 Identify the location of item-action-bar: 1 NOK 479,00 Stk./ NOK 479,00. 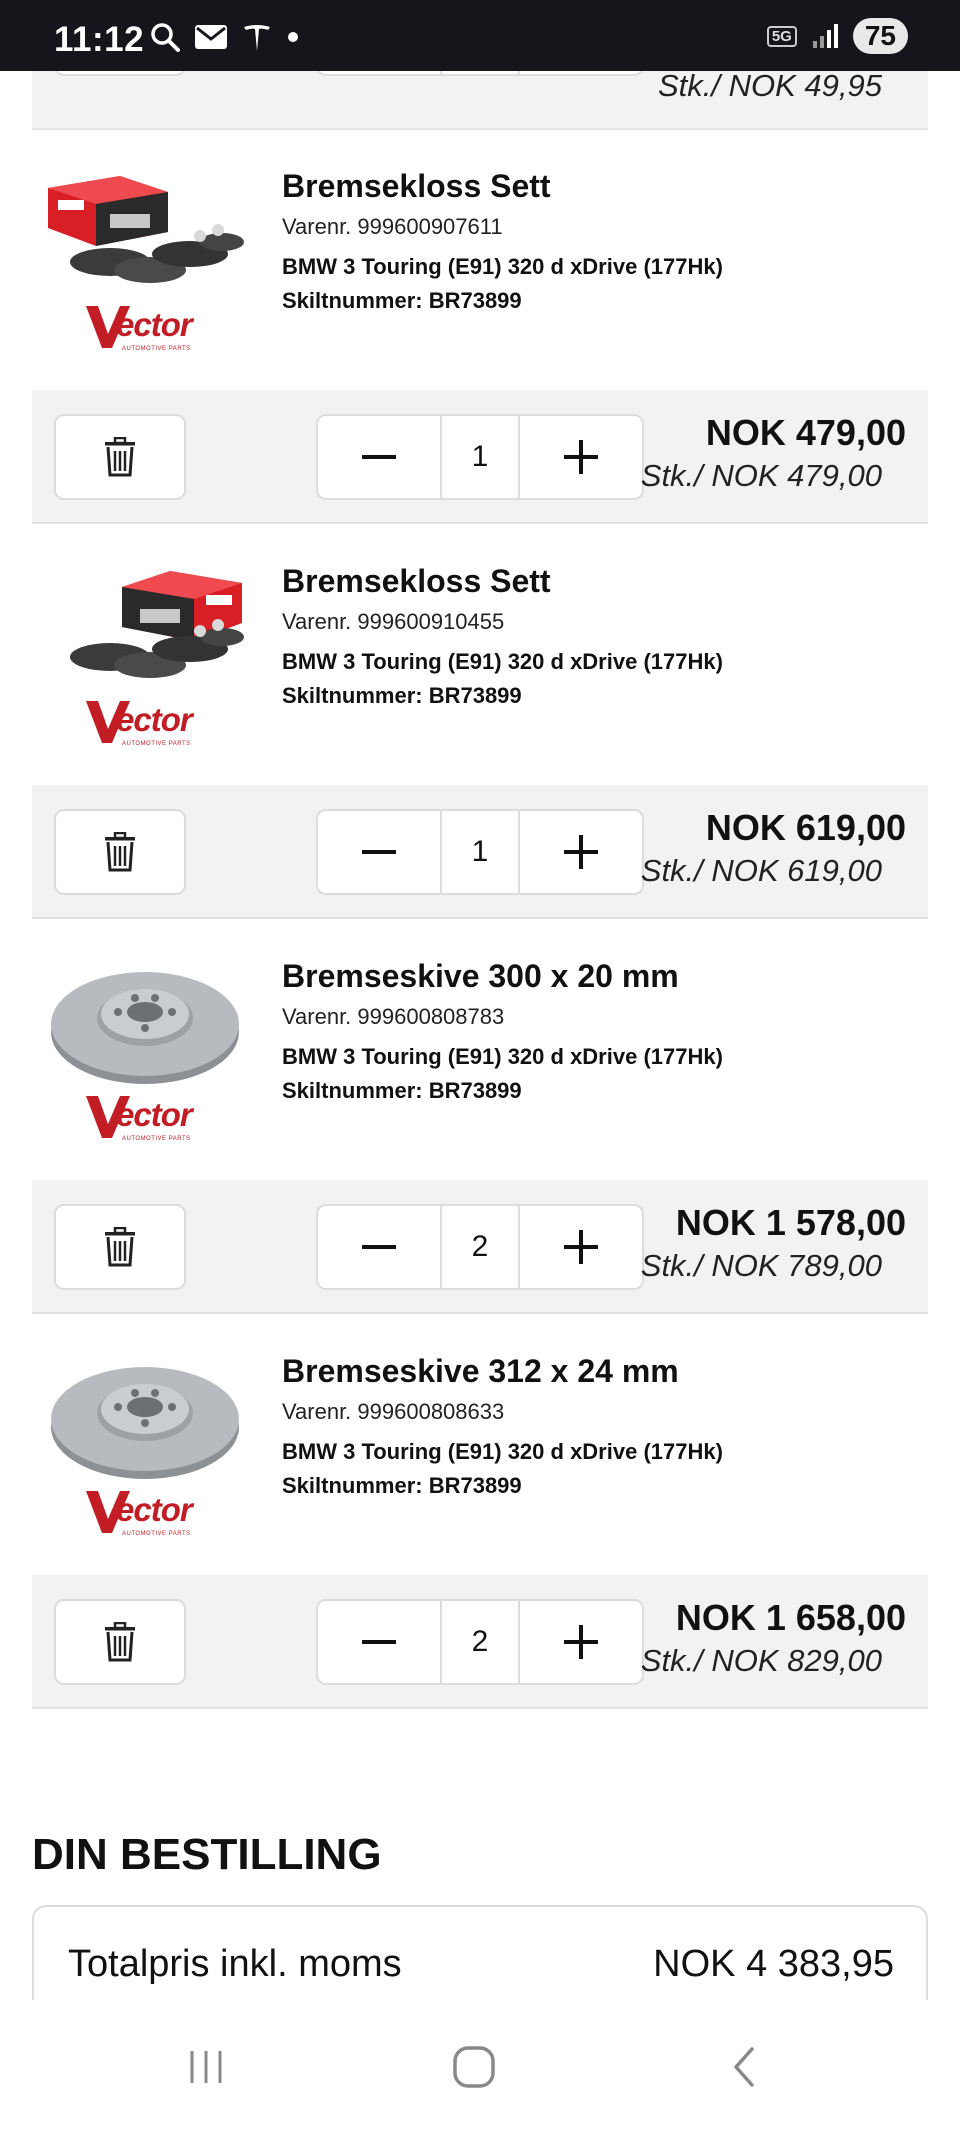
(480, 457).